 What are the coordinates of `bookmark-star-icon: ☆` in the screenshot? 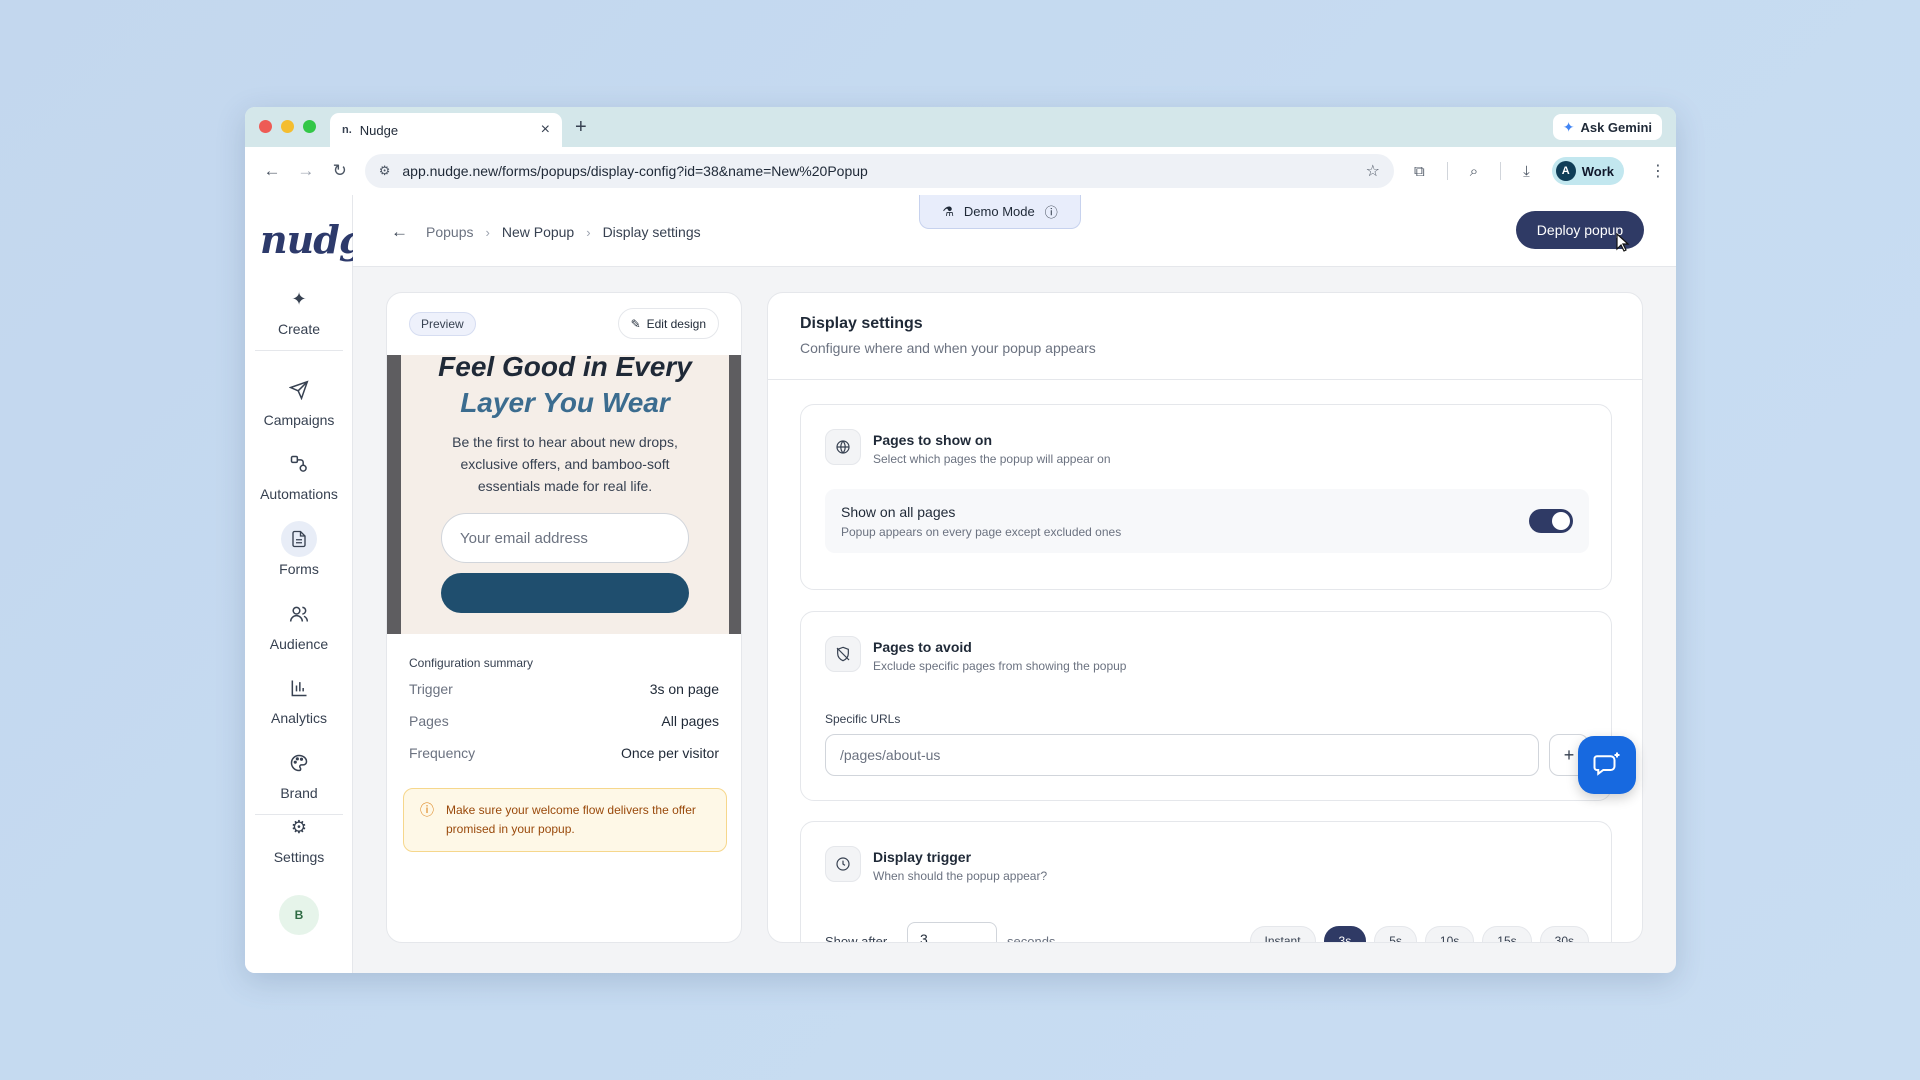 It's located at (1373, 171).